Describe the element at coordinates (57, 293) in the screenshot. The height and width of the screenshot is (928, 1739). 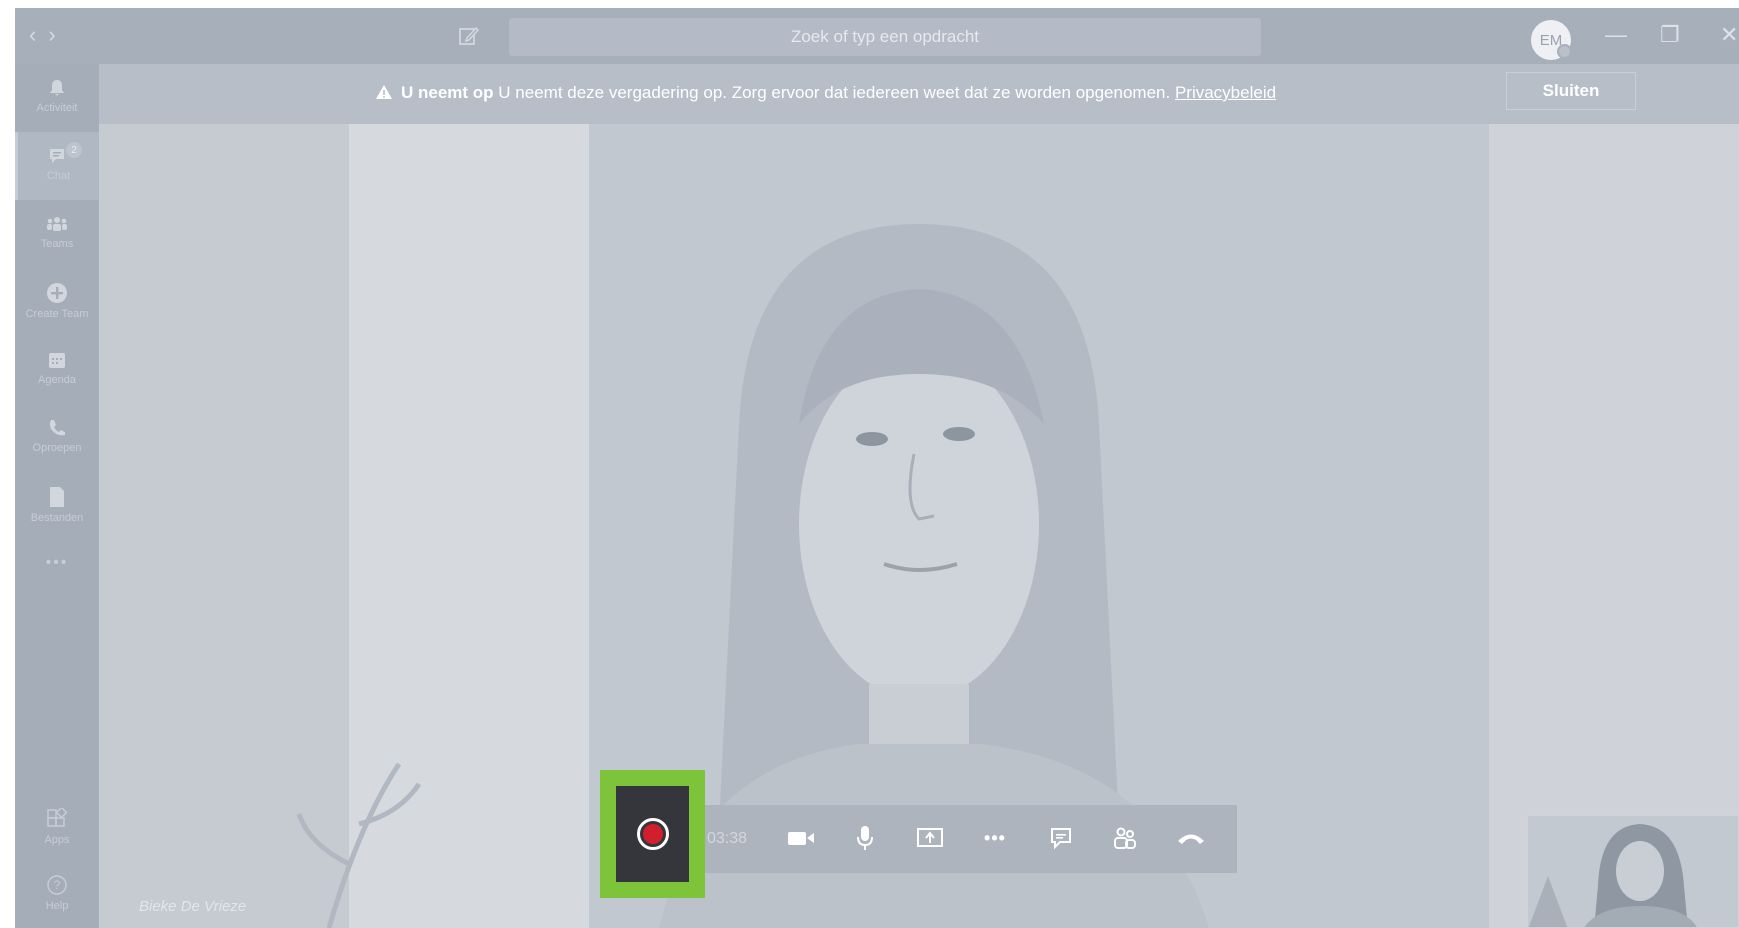
I see `plus-circle-icon` at that location.